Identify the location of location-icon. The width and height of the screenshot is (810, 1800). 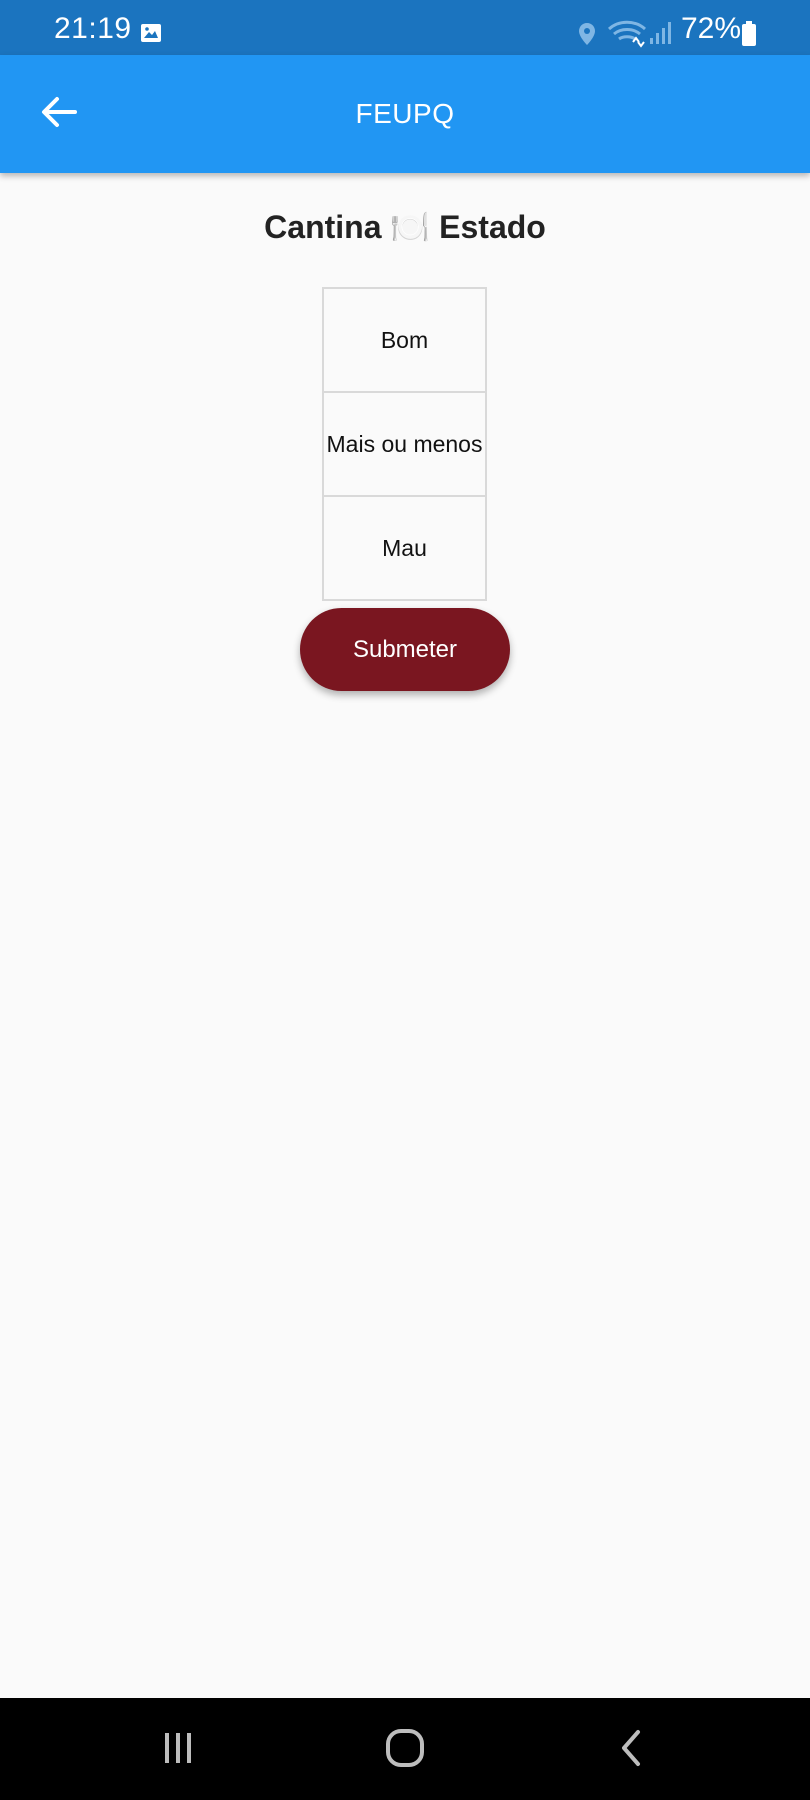
(587, 34).